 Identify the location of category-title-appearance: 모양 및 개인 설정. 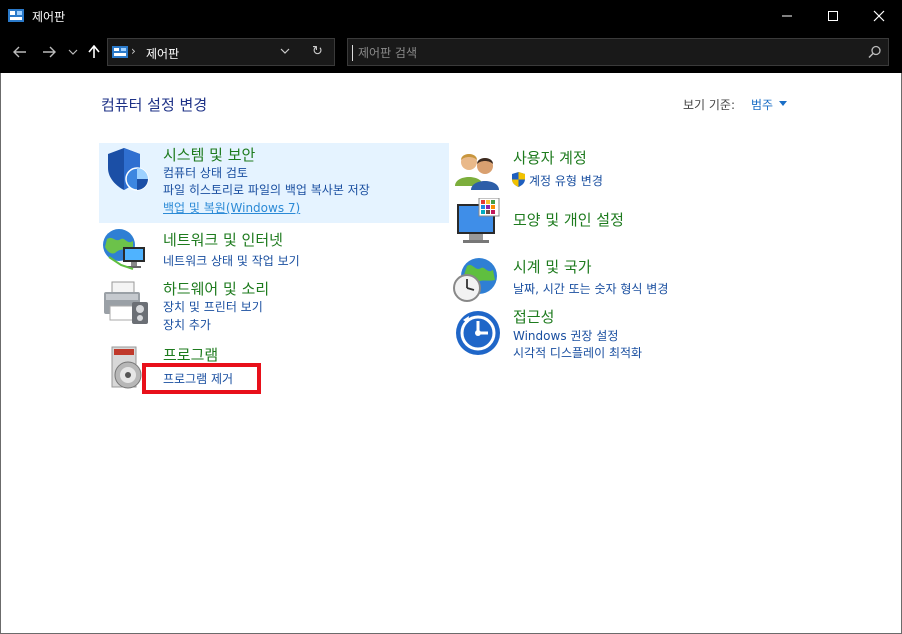
(568, 219).